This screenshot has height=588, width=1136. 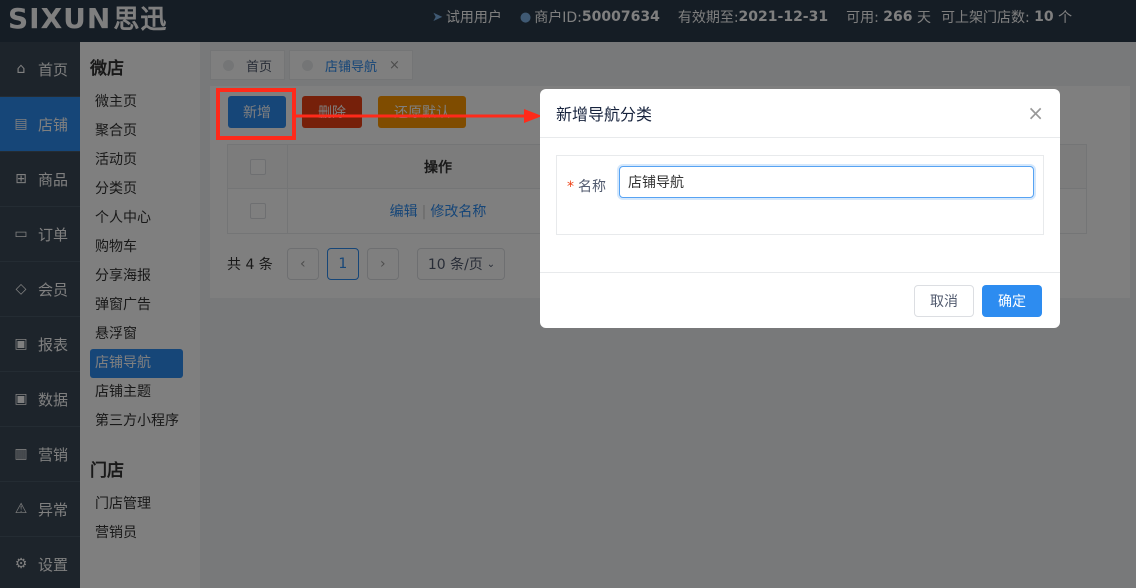 What do you see at coordinates (800, 113) in the screenshot?
I see `dialog-header: 新增导航分类 ×` at bounding box center [800, 113].